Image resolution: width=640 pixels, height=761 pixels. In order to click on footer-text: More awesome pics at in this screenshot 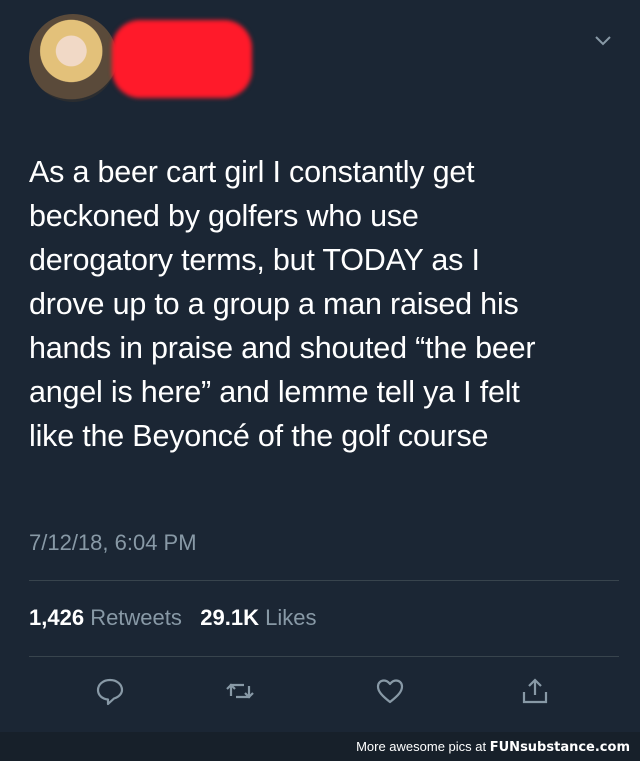, I will do `click(421, 746)`.